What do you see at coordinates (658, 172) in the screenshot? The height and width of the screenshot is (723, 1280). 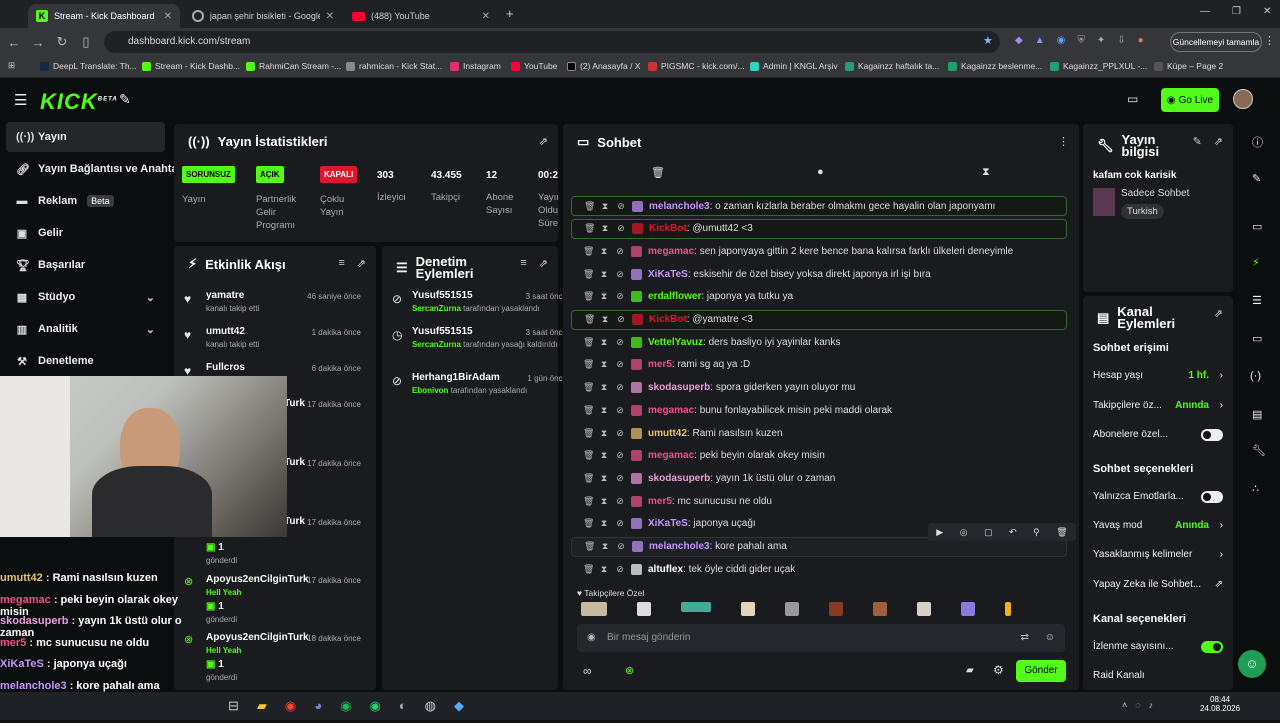 I see `trash-tab-icon: 🗑︎` at bounding box center [658, 172].